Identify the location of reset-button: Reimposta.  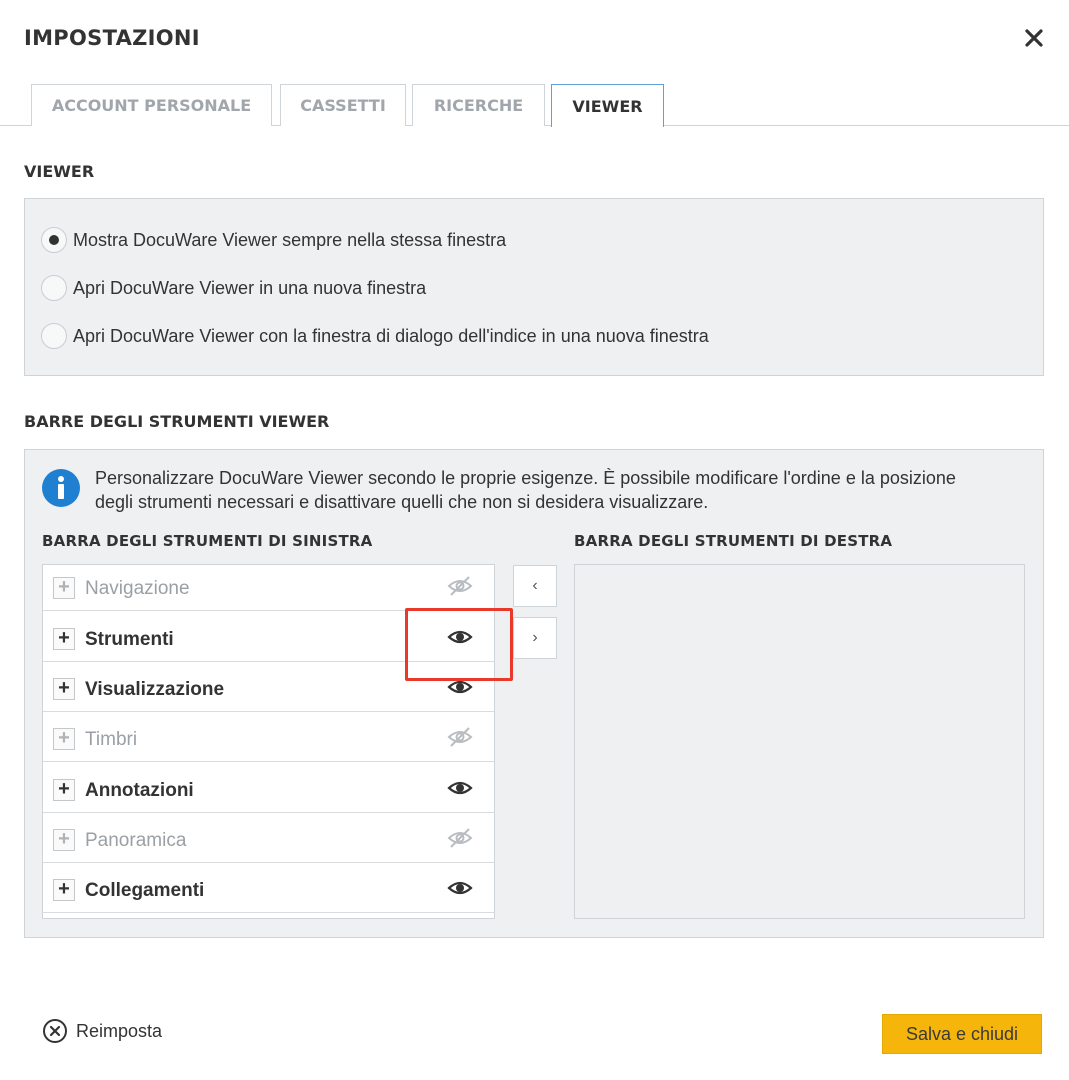
(102, 1031).